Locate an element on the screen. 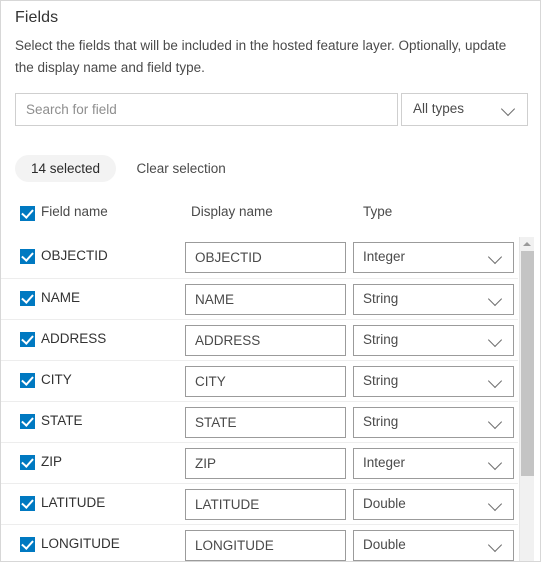  scrollbar-thumb is located at coordinates (527, 363).